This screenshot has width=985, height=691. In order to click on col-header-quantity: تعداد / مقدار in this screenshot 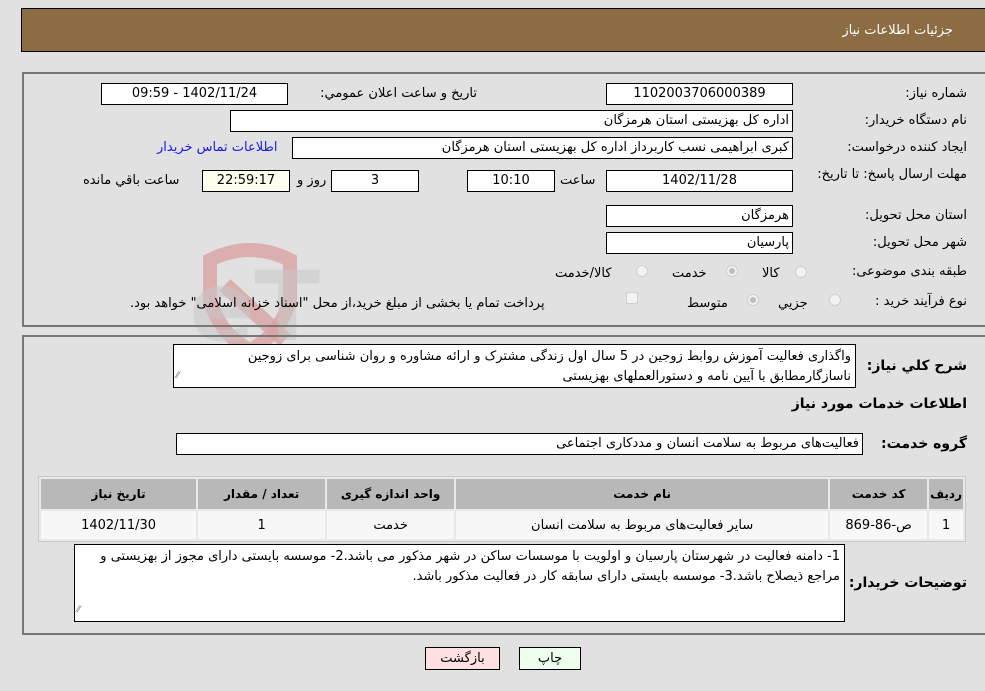, I will do `click(262, 494)`.